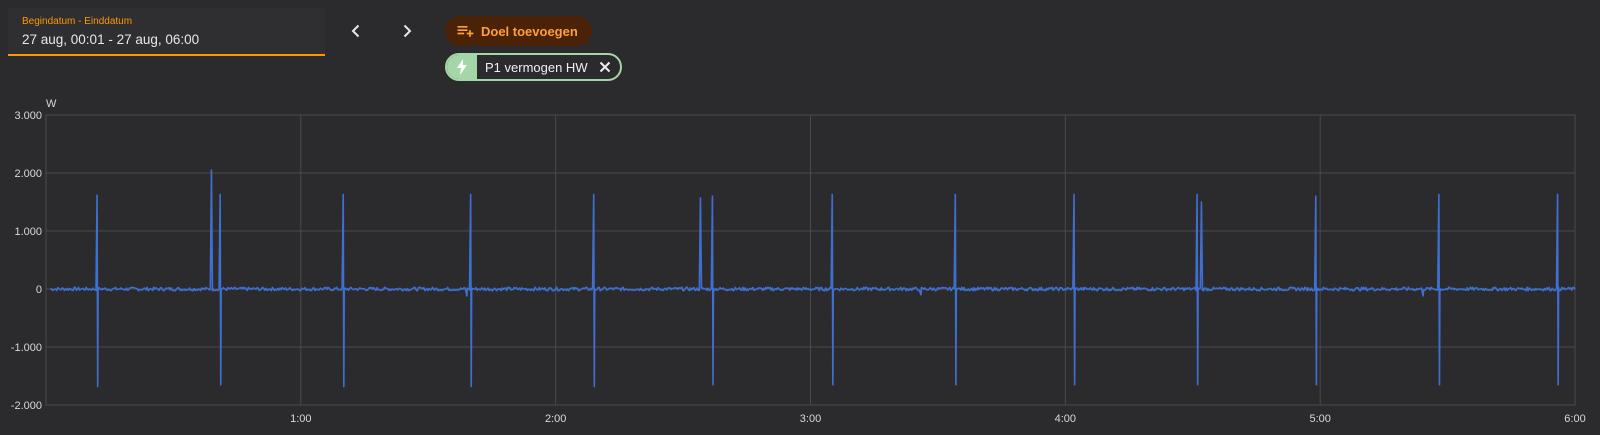 The height and width of the screenshot is (435, 1600). What do you see at coordinates (1065, 419) in the screenshot?
I see `x-tick-label: 4:00` at bounding box center [1065, 419].